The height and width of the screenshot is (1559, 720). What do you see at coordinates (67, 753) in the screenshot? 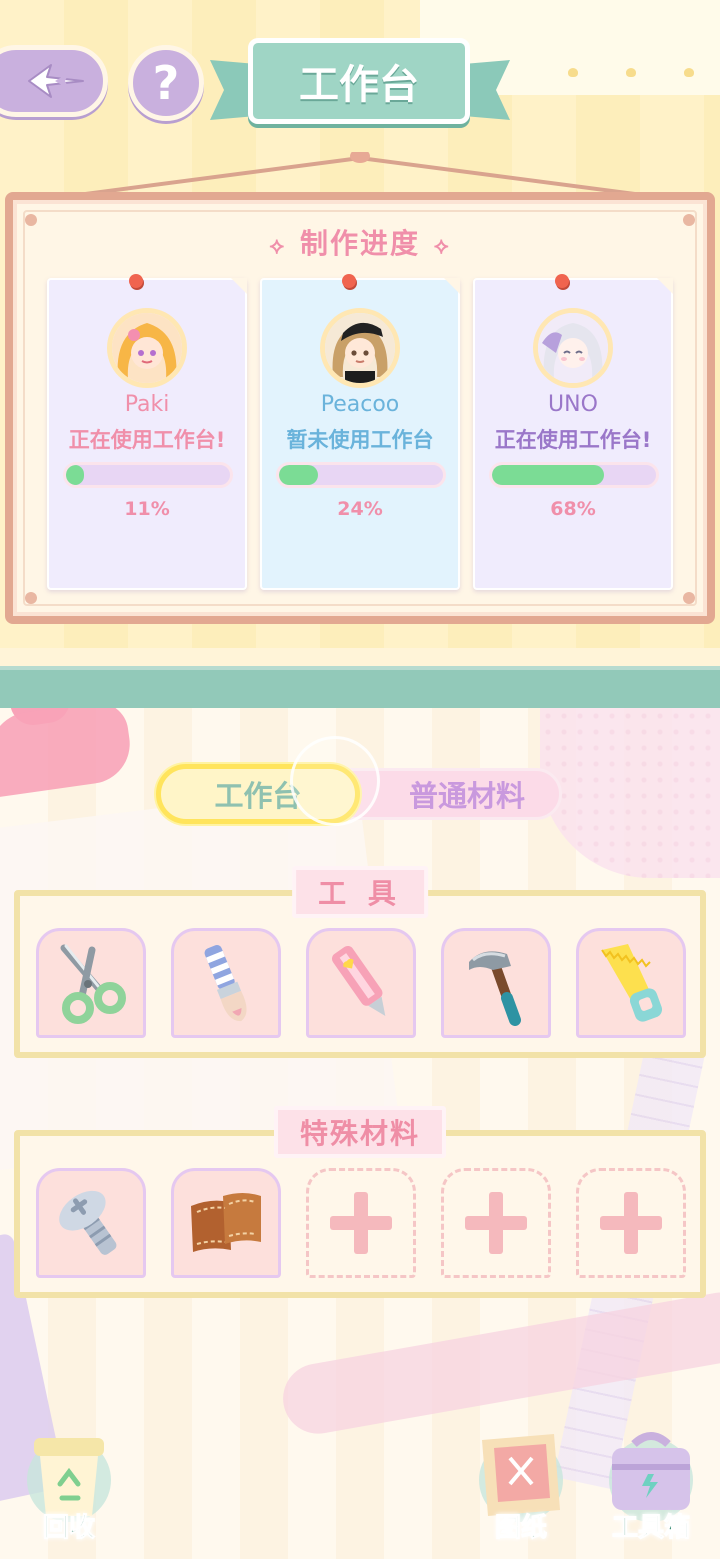
I see `clip-decoration` at bounding box center [67, 753].